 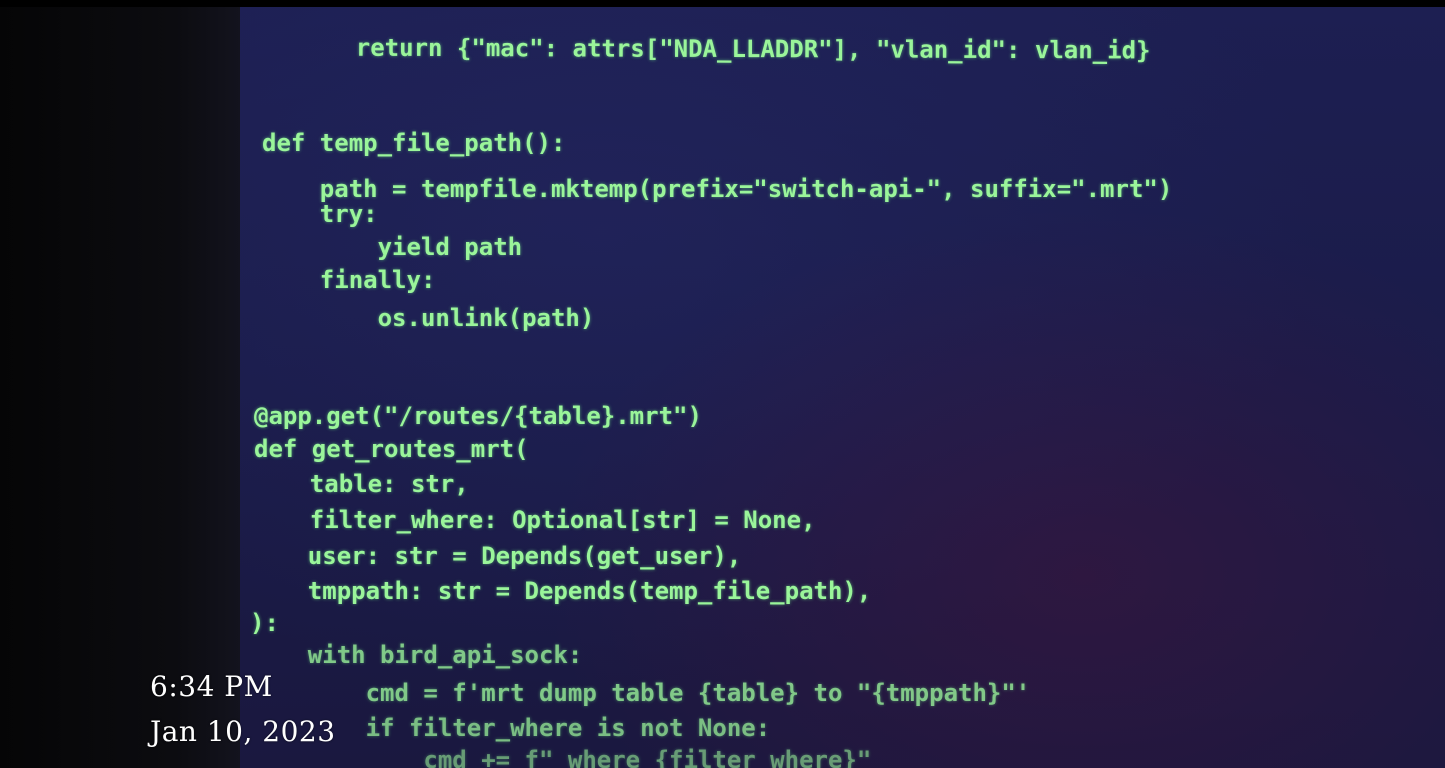 I want to click on code-line: finally:, so click(x=349, y=280).